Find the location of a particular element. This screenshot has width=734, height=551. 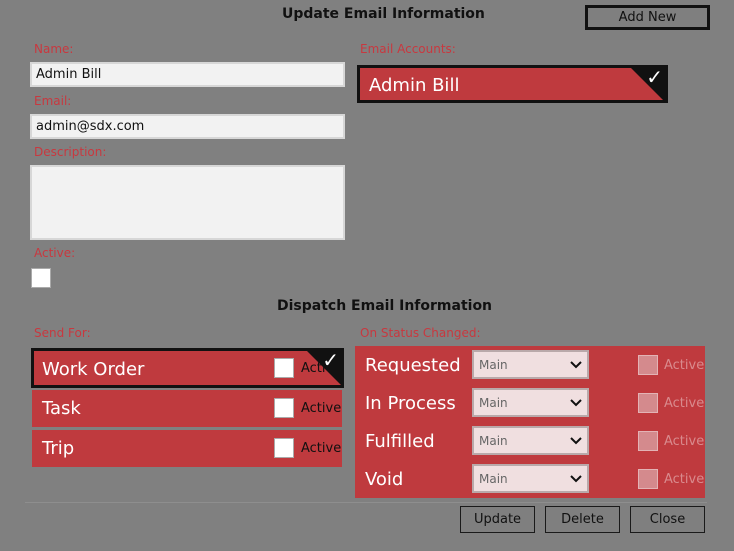

description-label: Description: is located at coordinates (70, 152).